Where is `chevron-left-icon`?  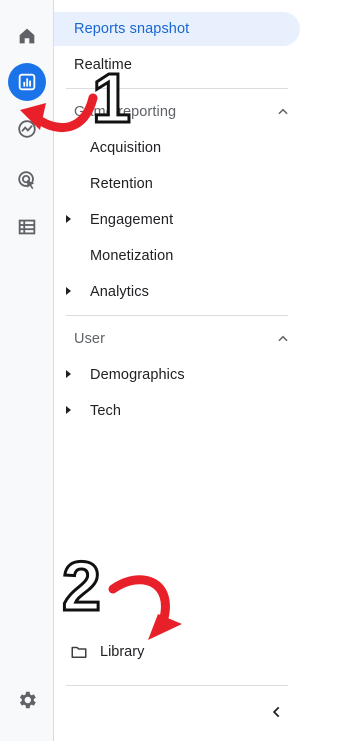 chevron-left-icon is located at coordinates (276, 712).